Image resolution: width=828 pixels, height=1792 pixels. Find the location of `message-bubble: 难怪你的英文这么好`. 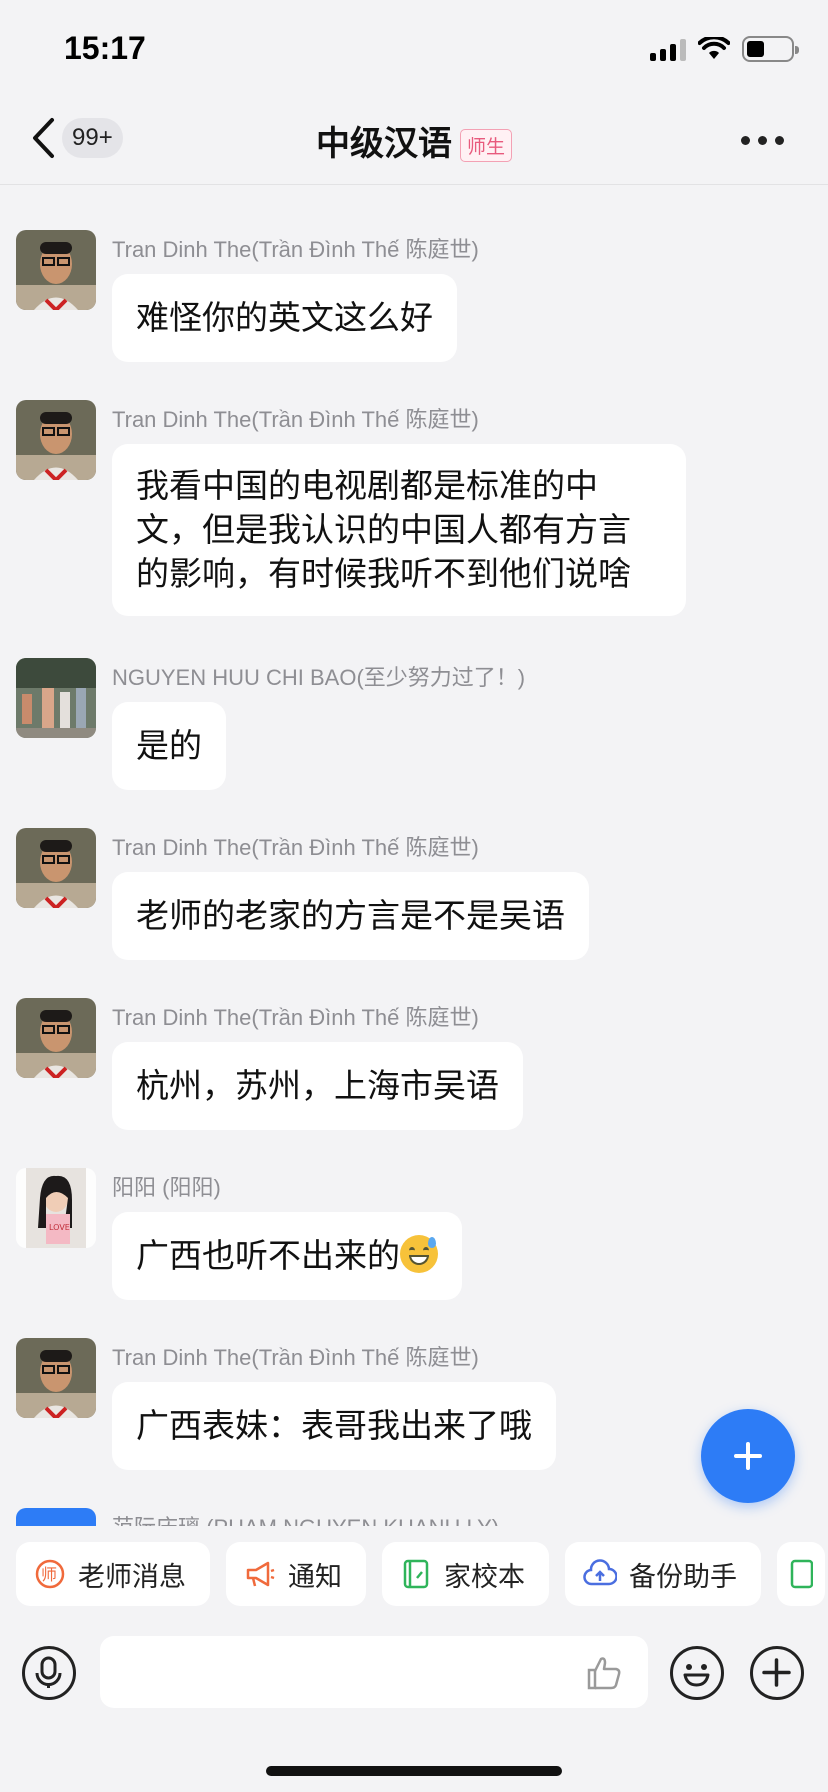

message-bubble: 难怪你的英文这么好 is located at coordinates (284, 318).